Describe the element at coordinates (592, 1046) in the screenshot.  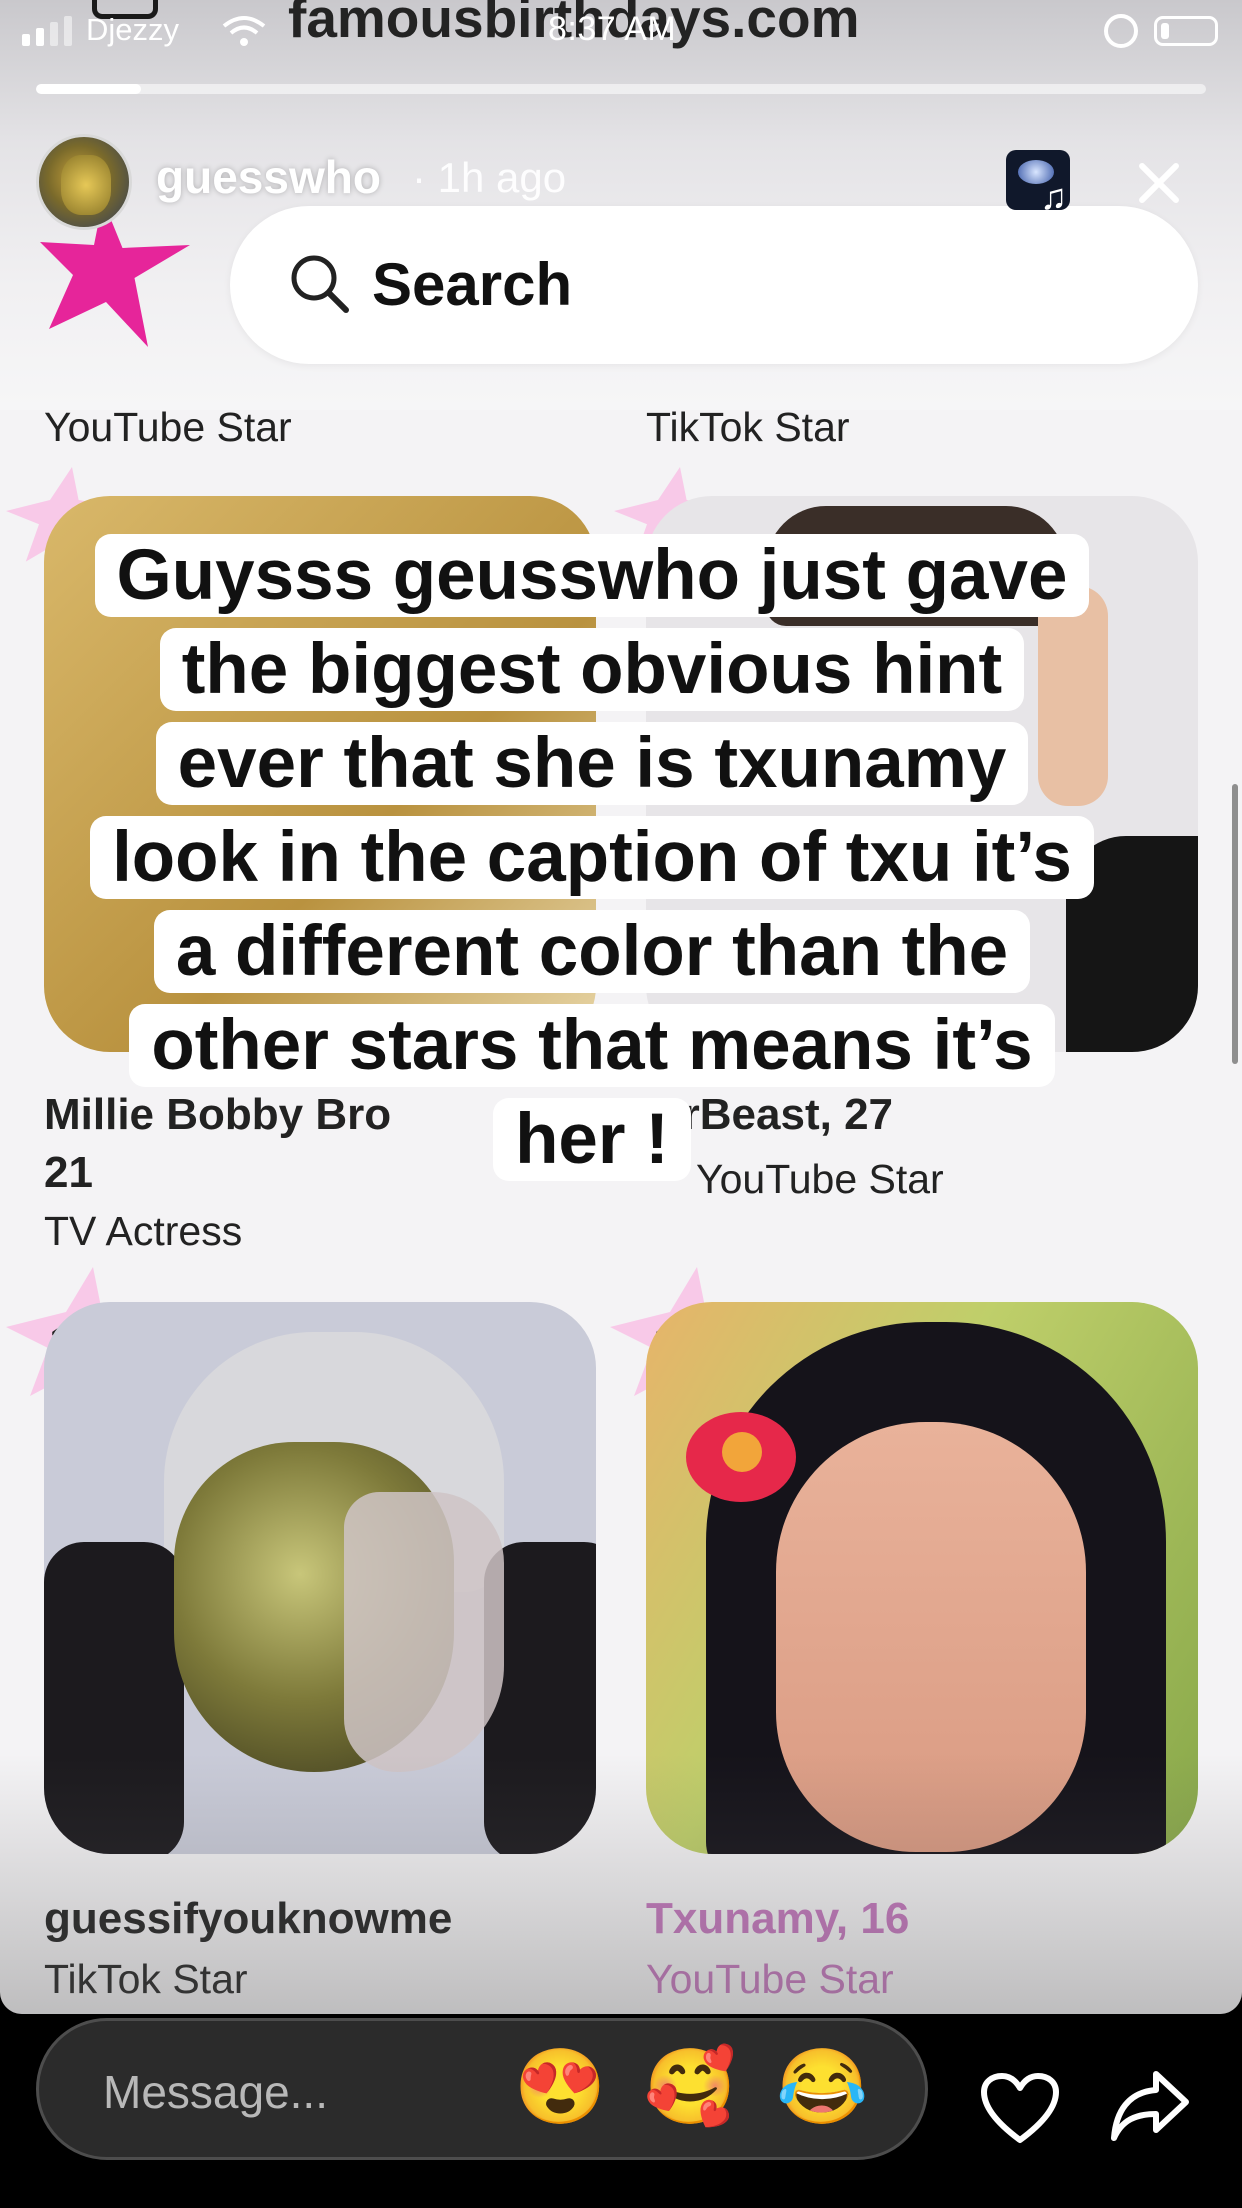
I see `caption-line: other stars that means it’s` at that location.